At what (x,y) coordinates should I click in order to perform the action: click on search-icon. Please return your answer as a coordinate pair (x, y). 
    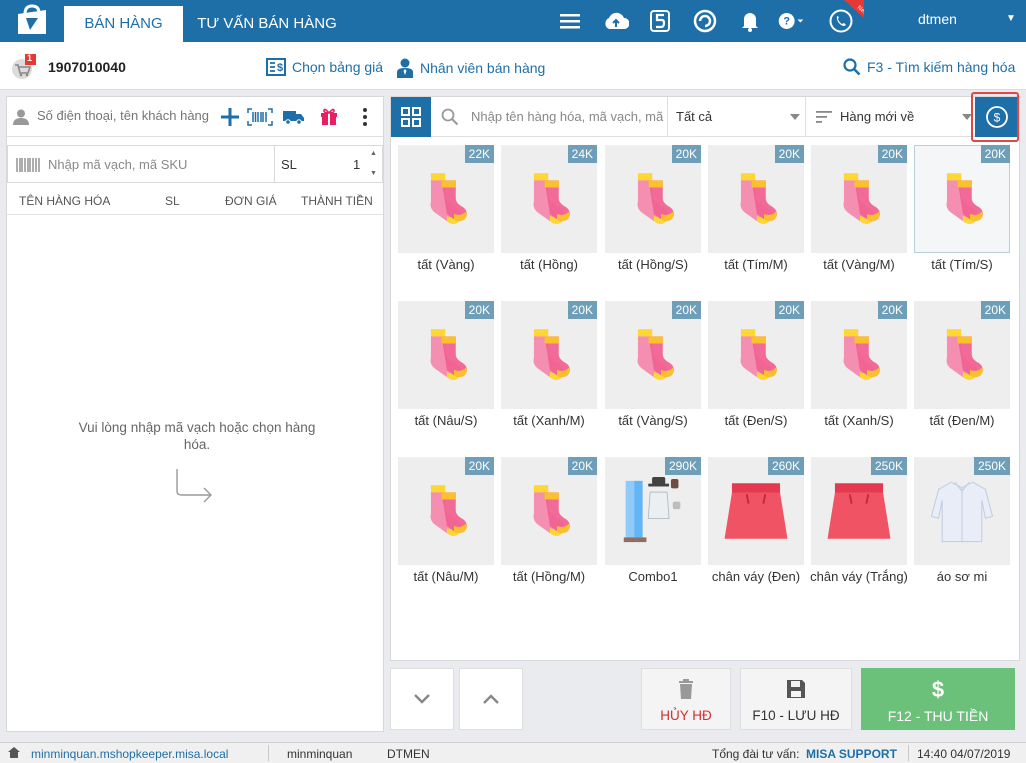
    Looking at the image, I should click on (852, 67).